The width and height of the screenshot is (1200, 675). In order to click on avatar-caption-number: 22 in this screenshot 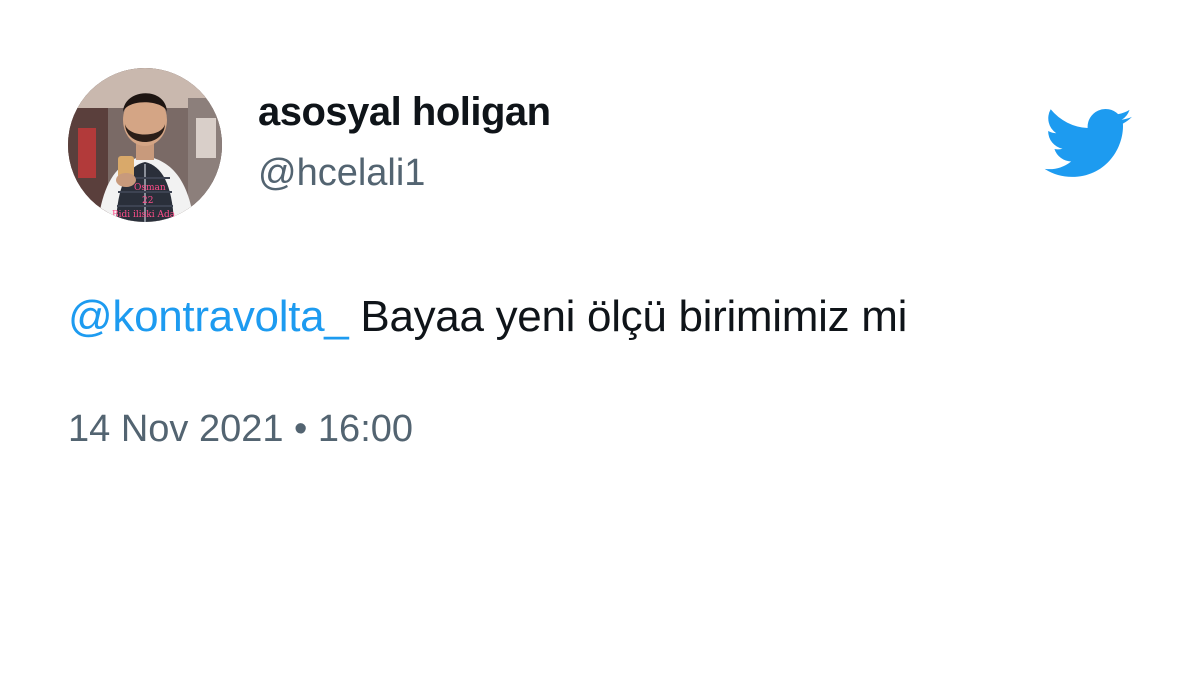, I will do `click(147, 201)`.